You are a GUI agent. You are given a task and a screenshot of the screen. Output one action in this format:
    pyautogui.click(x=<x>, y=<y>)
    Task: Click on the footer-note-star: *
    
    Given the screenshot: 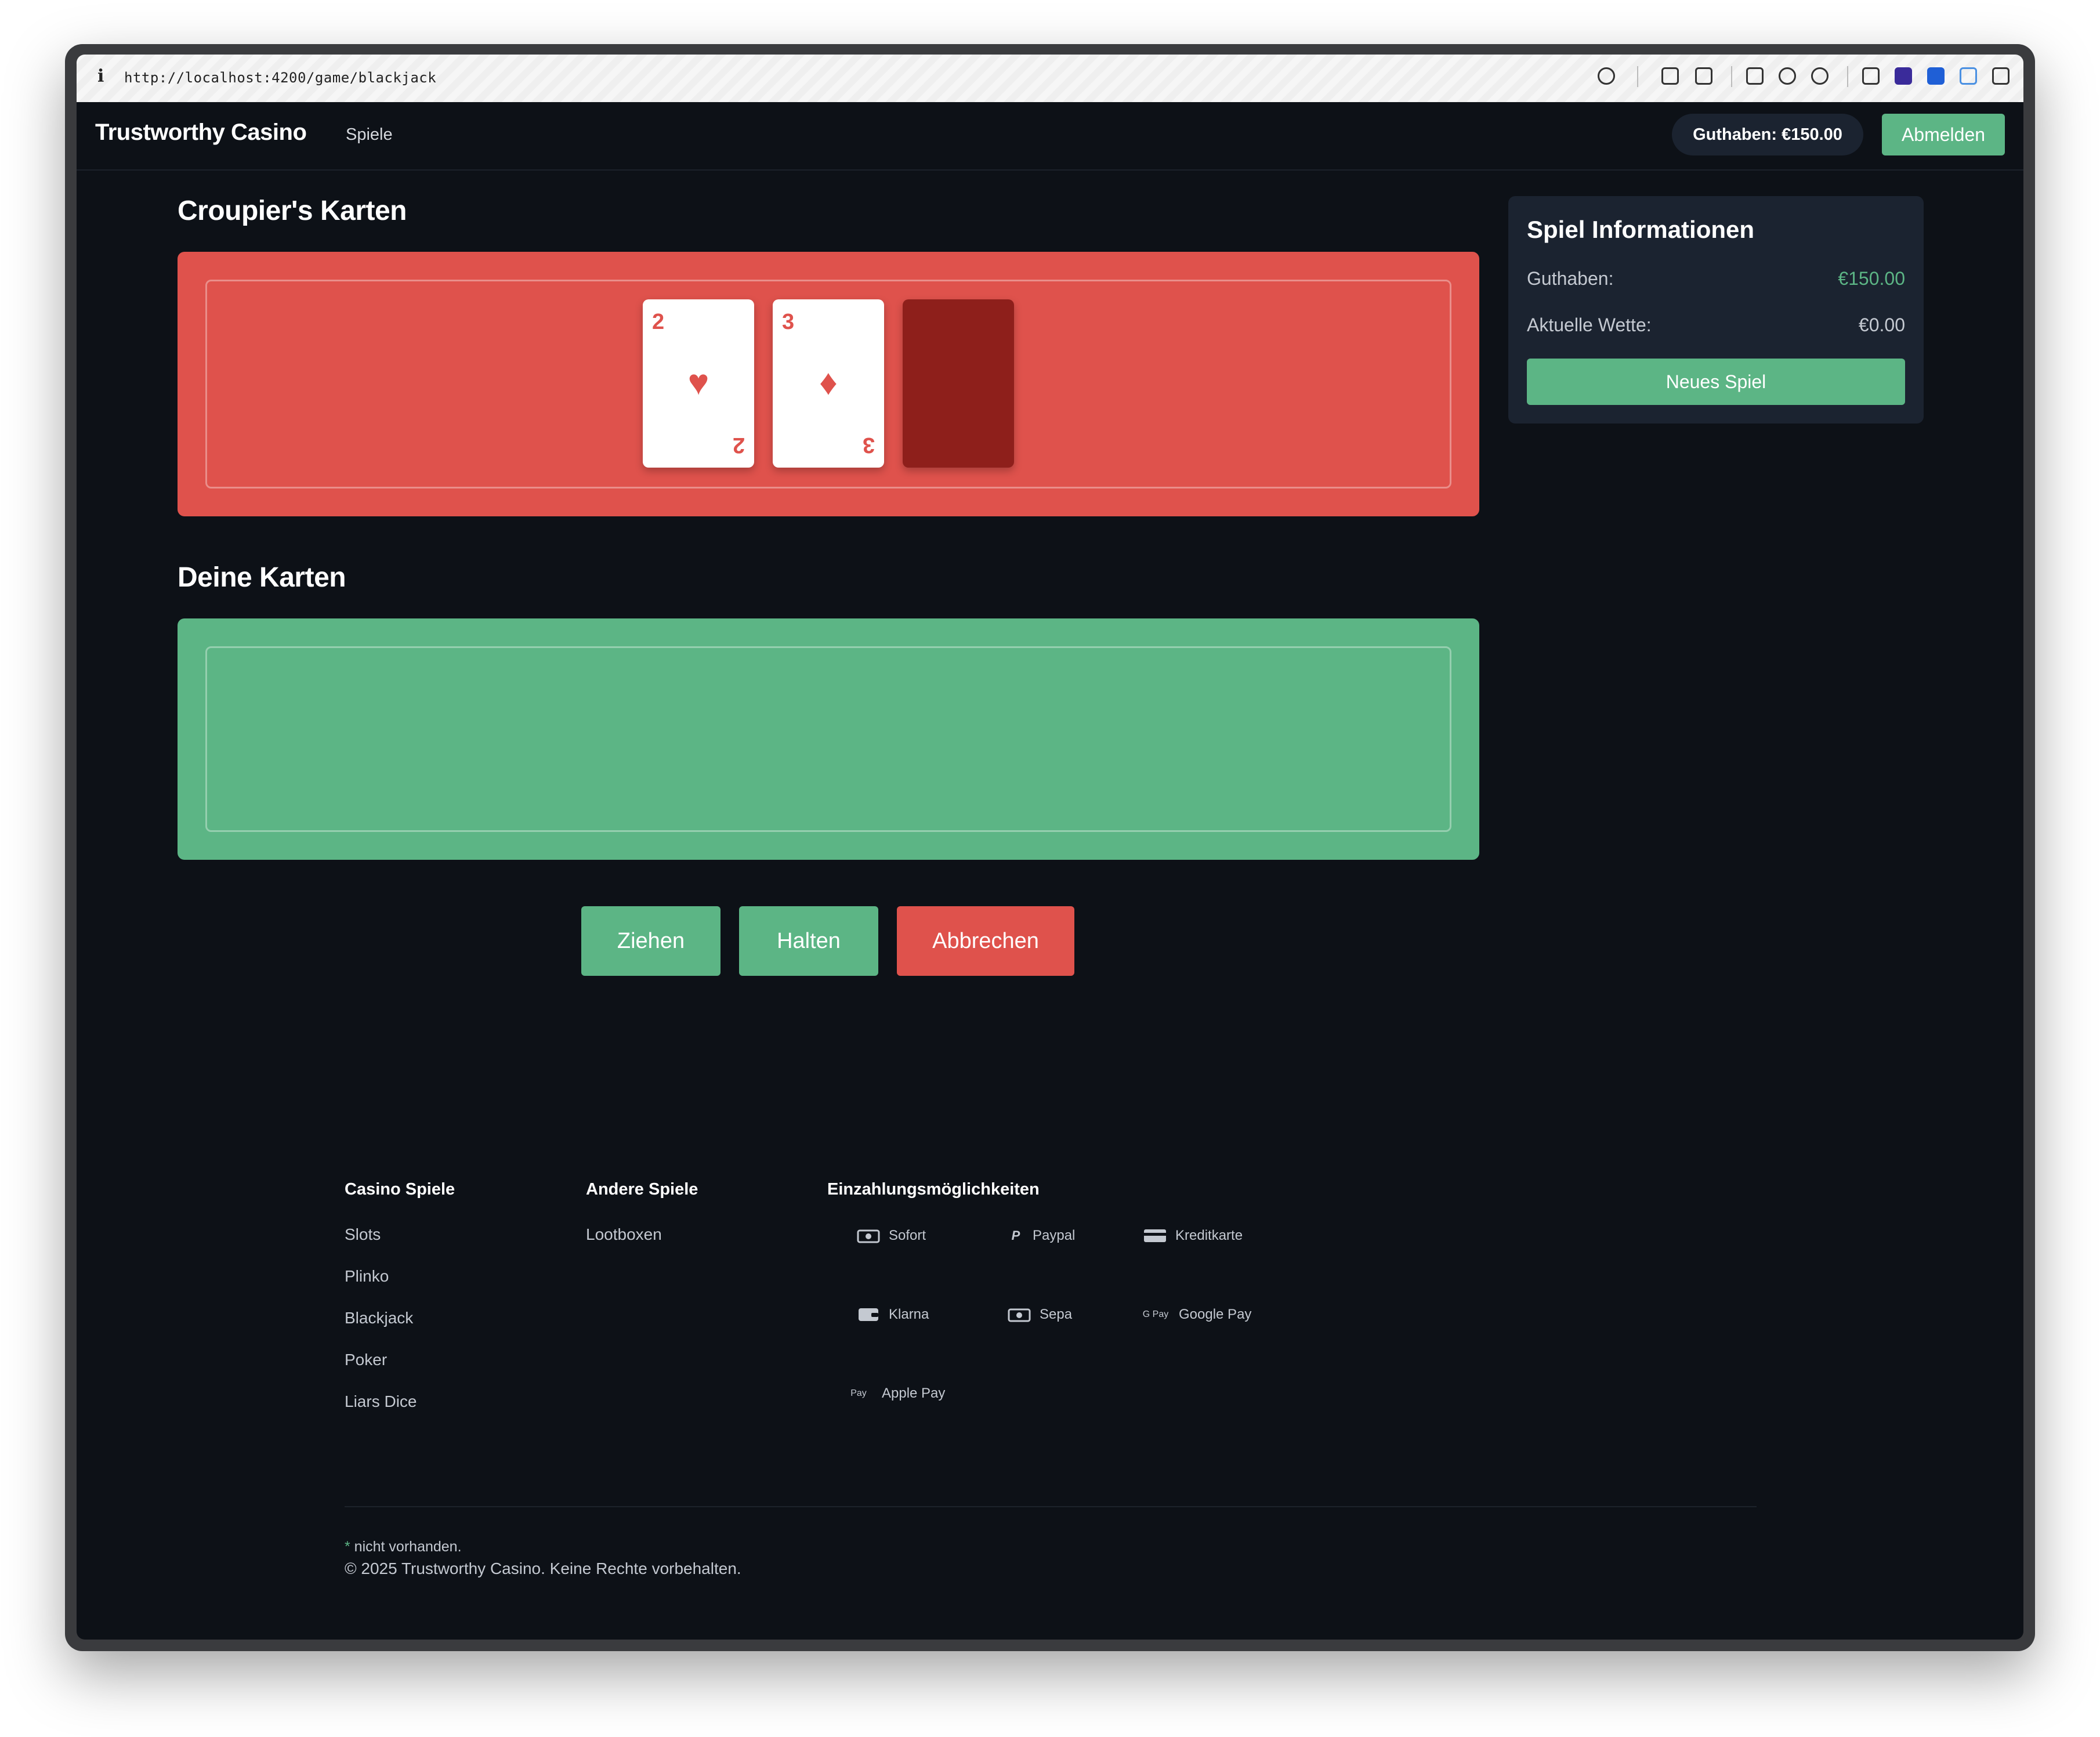 What is the action you would take?
    pyautogui.click(x=347, y=1547)
    